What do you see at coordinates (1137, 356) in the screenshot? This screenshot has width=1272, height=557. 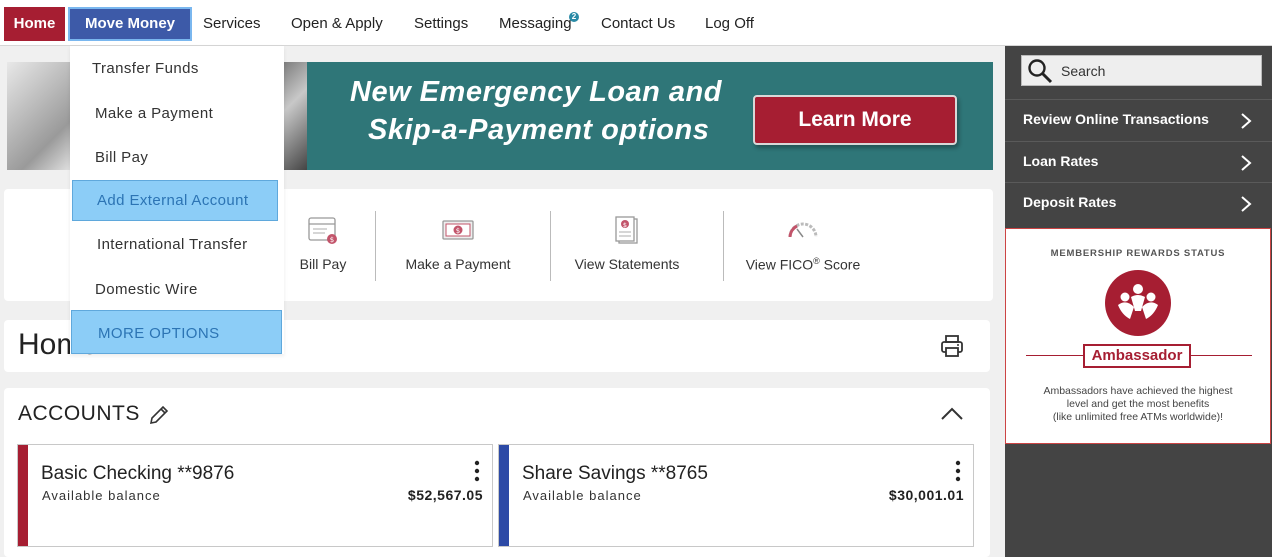 I see `status-badge: Ambassador` at bounding box center [1137, 356].